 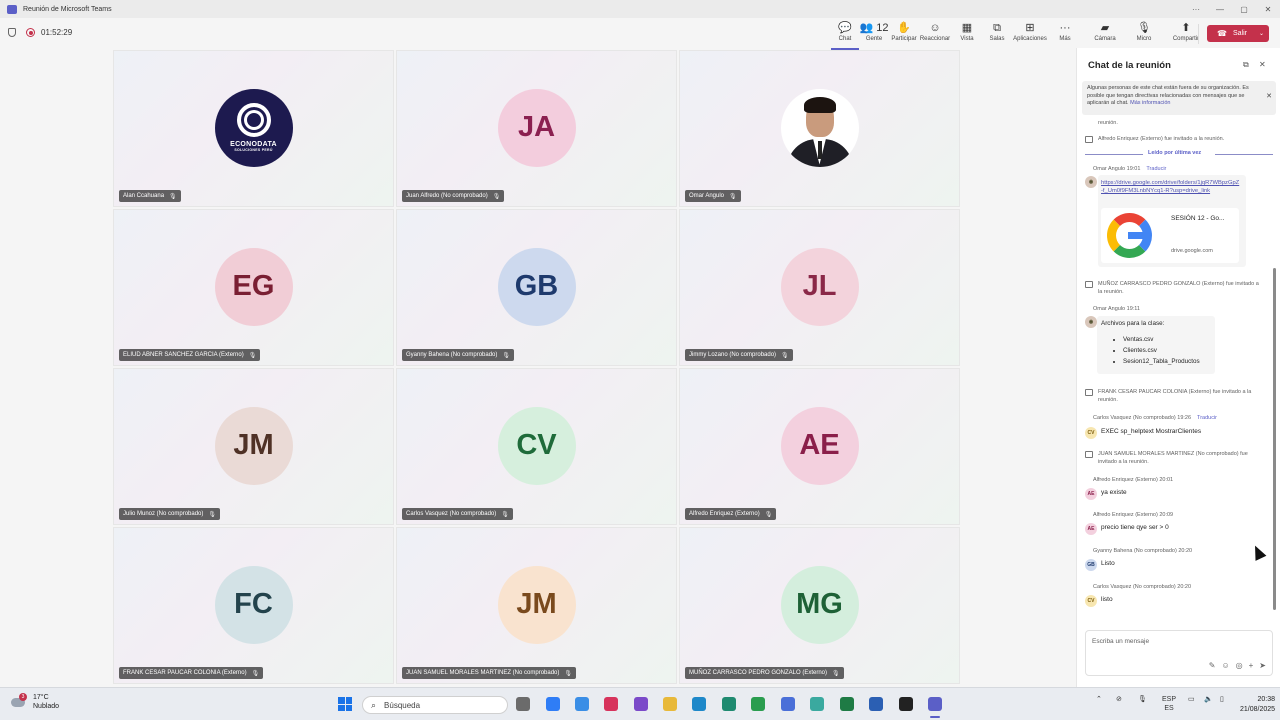 What do you see at coordinates (523, 704) in the screenshot?
I see `file-explorer-icon` at bounding box center [523, 704].